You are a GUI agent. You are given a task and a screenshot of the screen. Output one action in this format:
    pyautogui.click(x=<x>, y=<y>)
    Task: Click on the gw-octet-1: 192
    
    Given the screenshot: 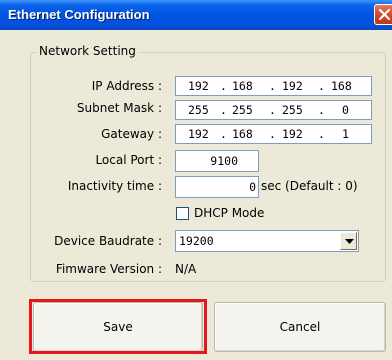 What is the action you would take?
    pyautogui.click(x=198, y=134)
    